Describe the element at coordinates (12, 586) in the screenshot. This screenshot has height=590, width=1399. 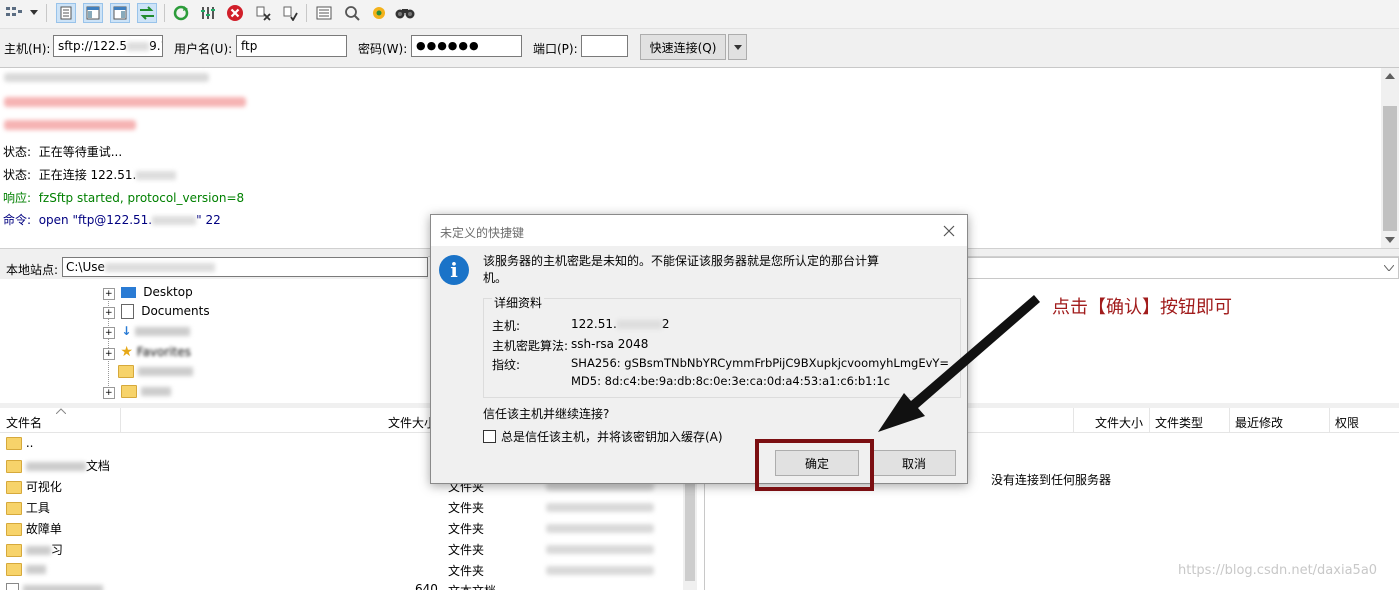
I see `text-file-icon` at that location.